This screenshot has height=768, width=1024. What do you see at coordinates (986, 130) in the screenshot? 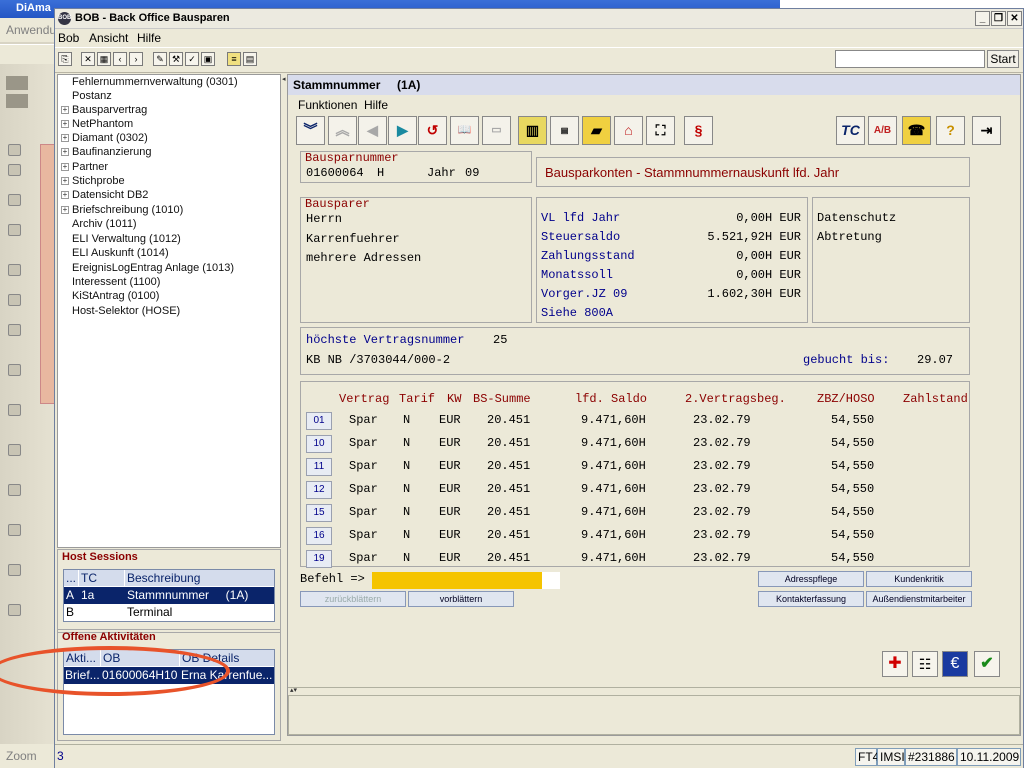
I see `exit-icon: ⇥` at bounding box center [986, 130].